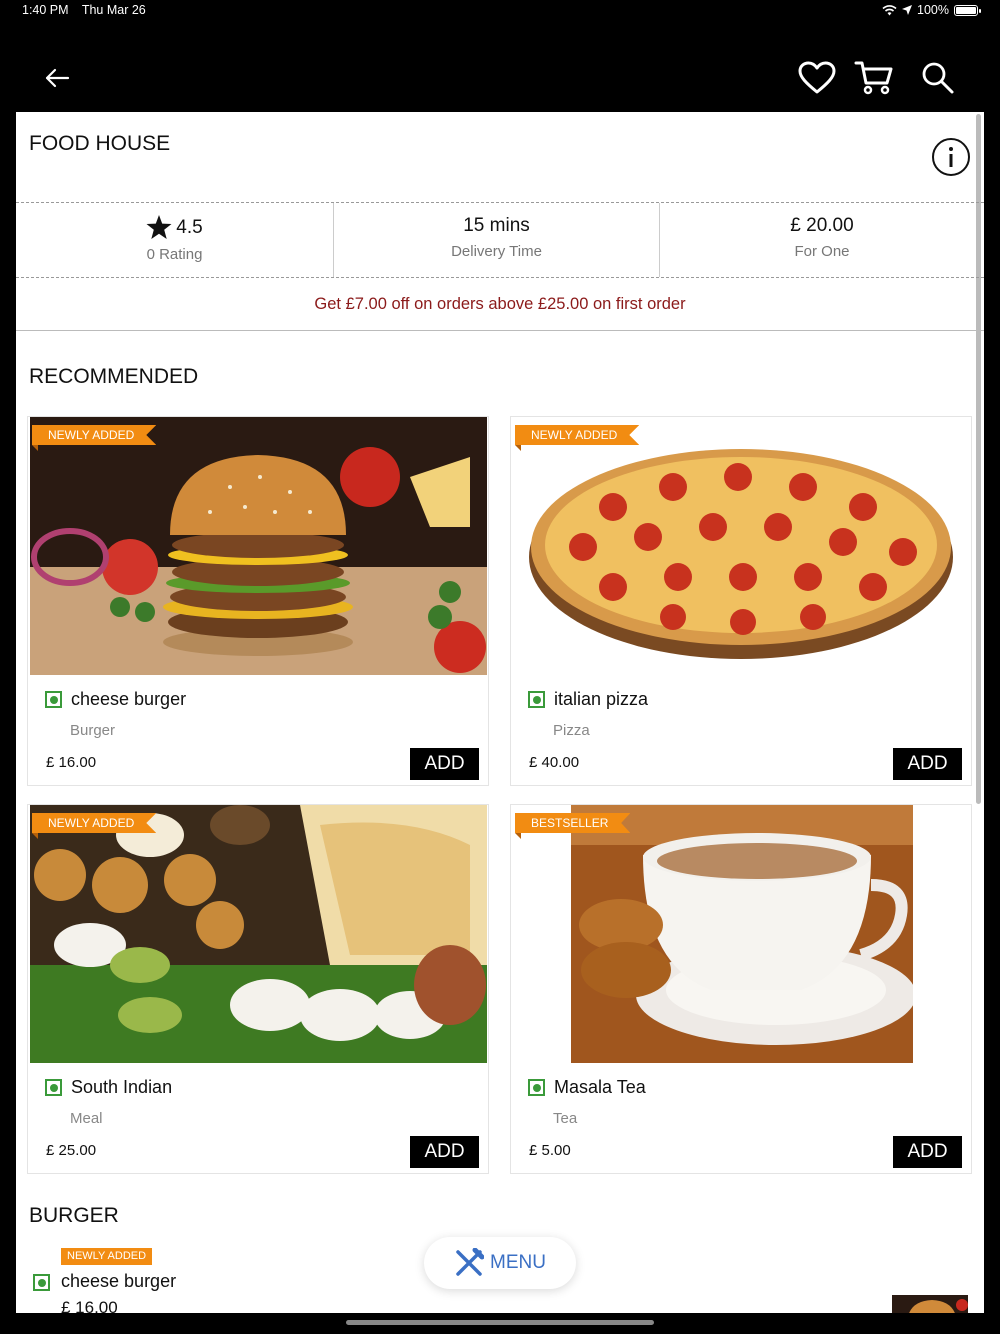 This screenshot has width=1000, height=1334. I want to click on info-icon, so click(951, 157).